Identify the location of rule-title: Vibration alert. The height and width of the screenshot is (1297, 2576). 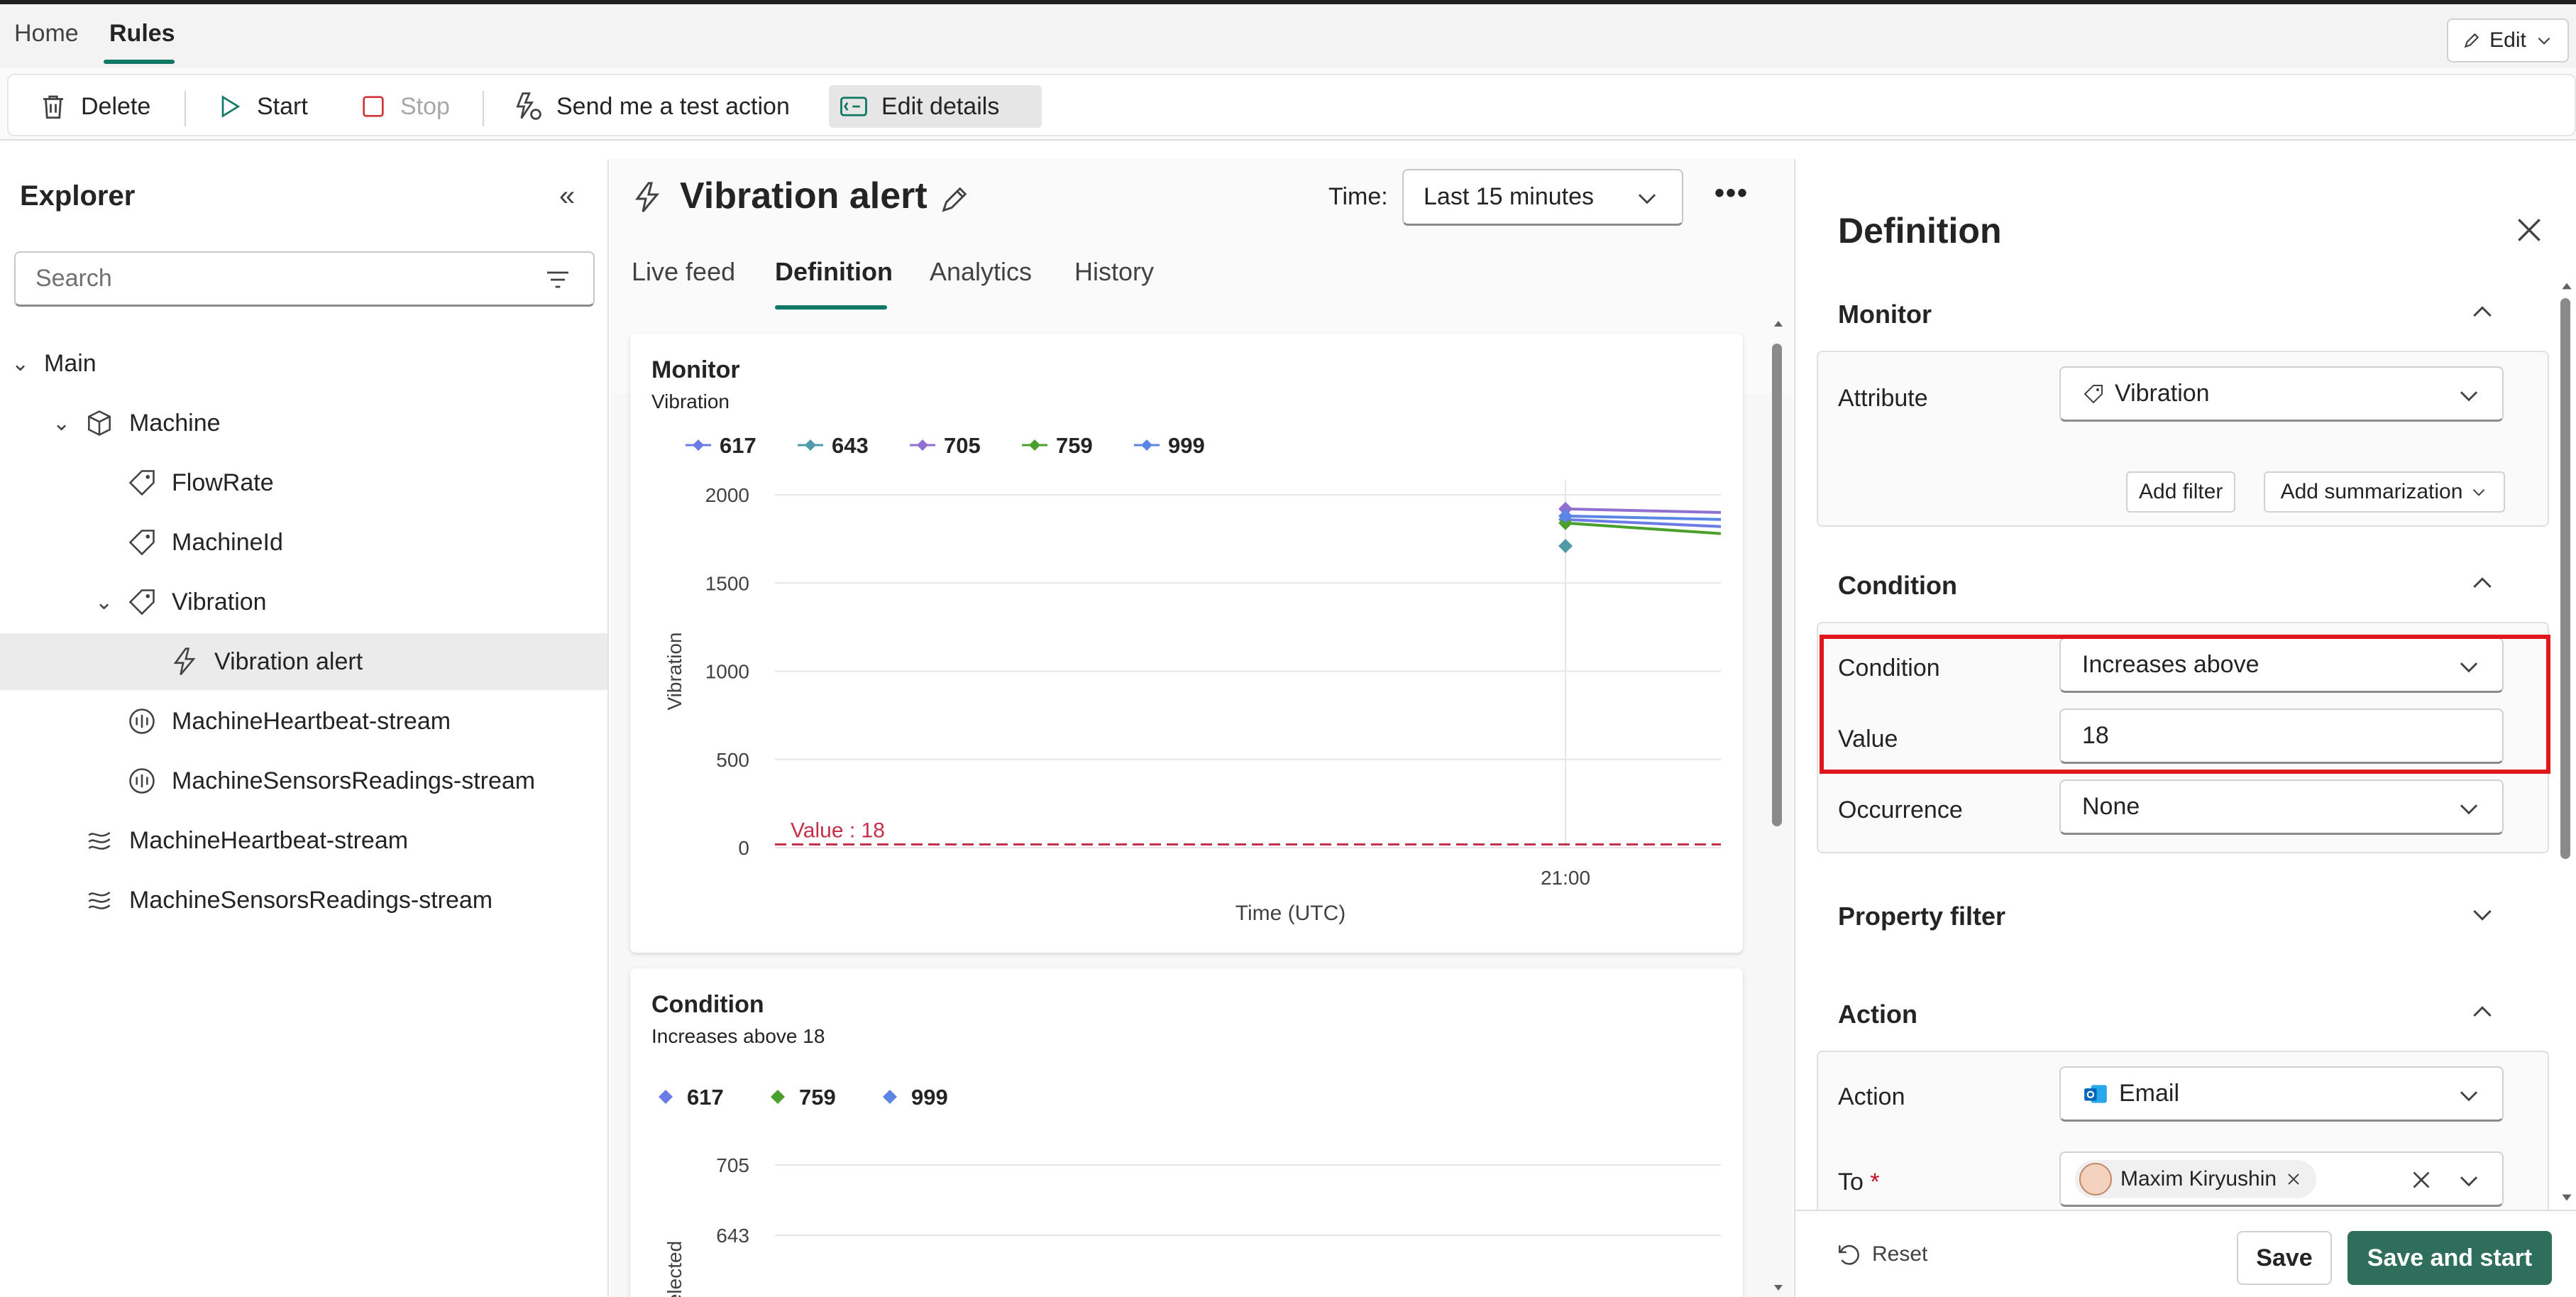
(804, 196).